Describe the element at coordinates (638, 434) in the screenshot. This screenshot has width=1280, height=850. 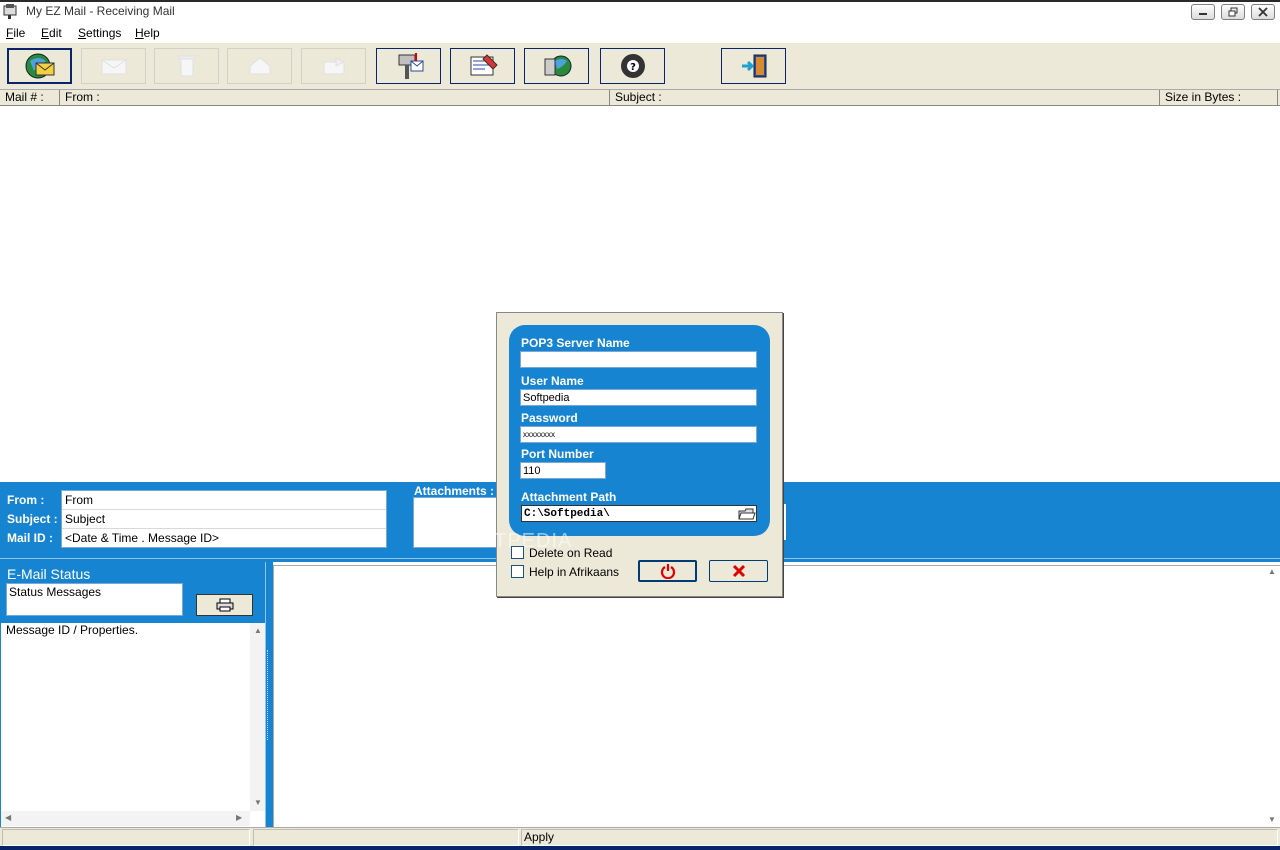
I see `password-input` at that location.